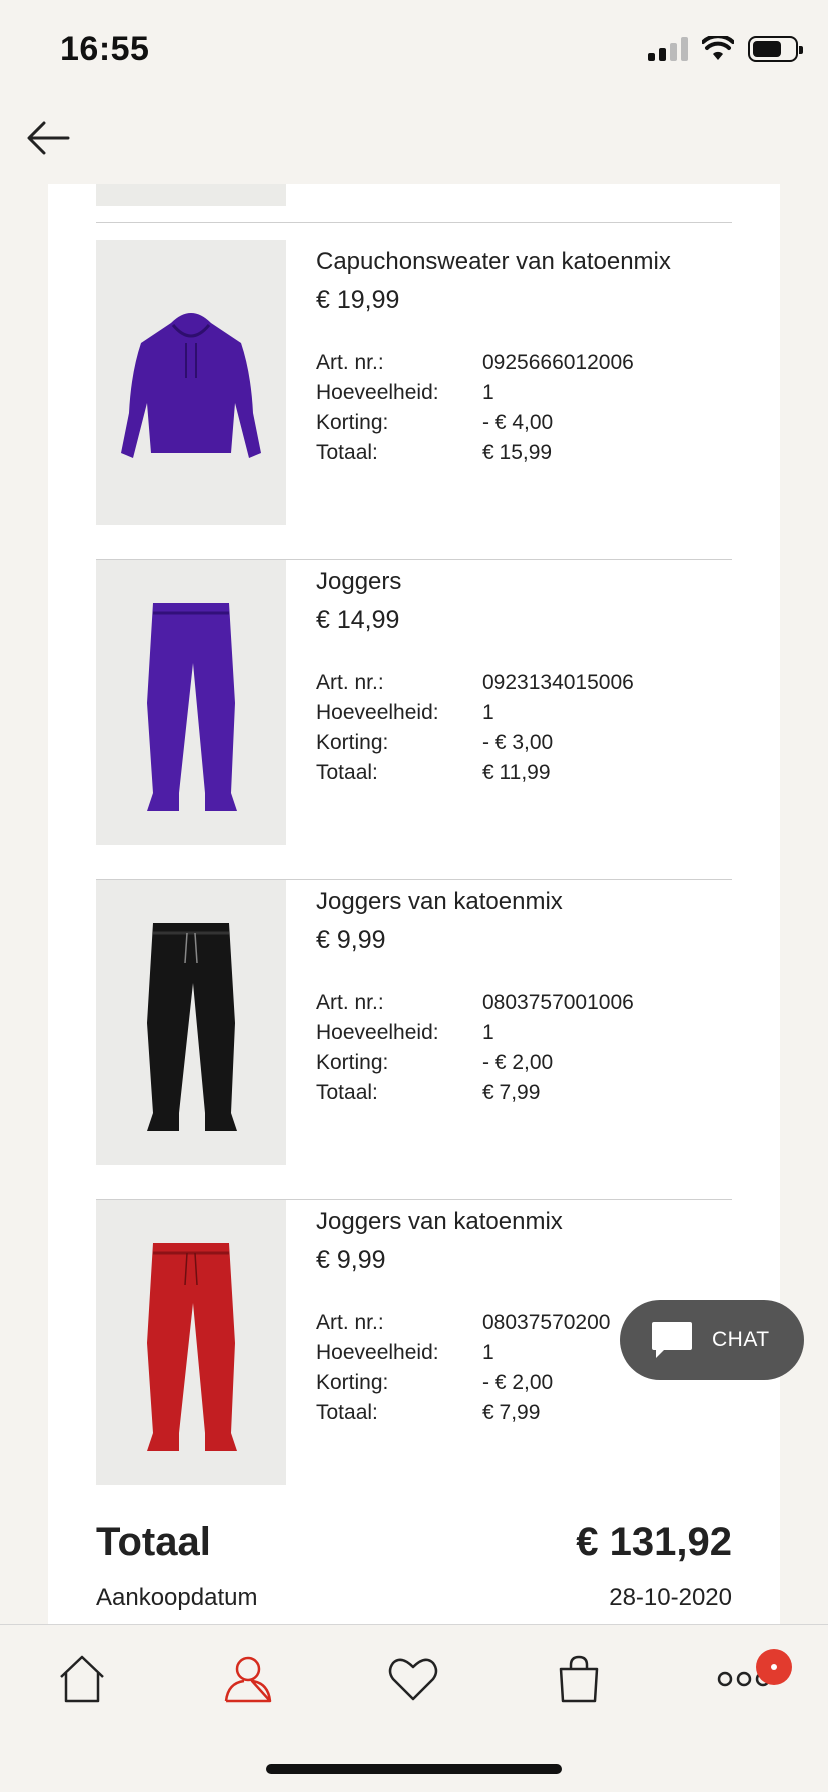  I want to click on account-icon, so click(248, 1679).